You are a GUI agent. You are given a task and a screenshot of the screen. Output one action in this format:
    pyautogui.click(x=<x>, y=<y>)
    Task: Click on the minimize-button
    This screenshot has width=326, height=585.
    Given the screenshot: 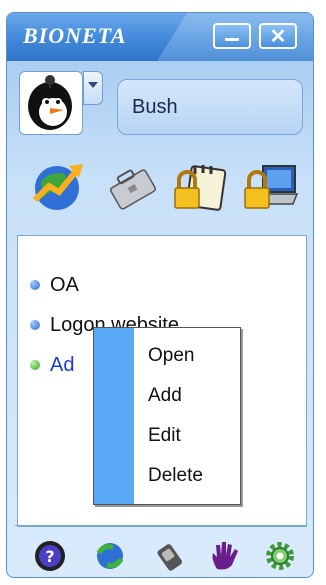 What is the action you would take?
    pyautogui.click(x=232, y=36)
    